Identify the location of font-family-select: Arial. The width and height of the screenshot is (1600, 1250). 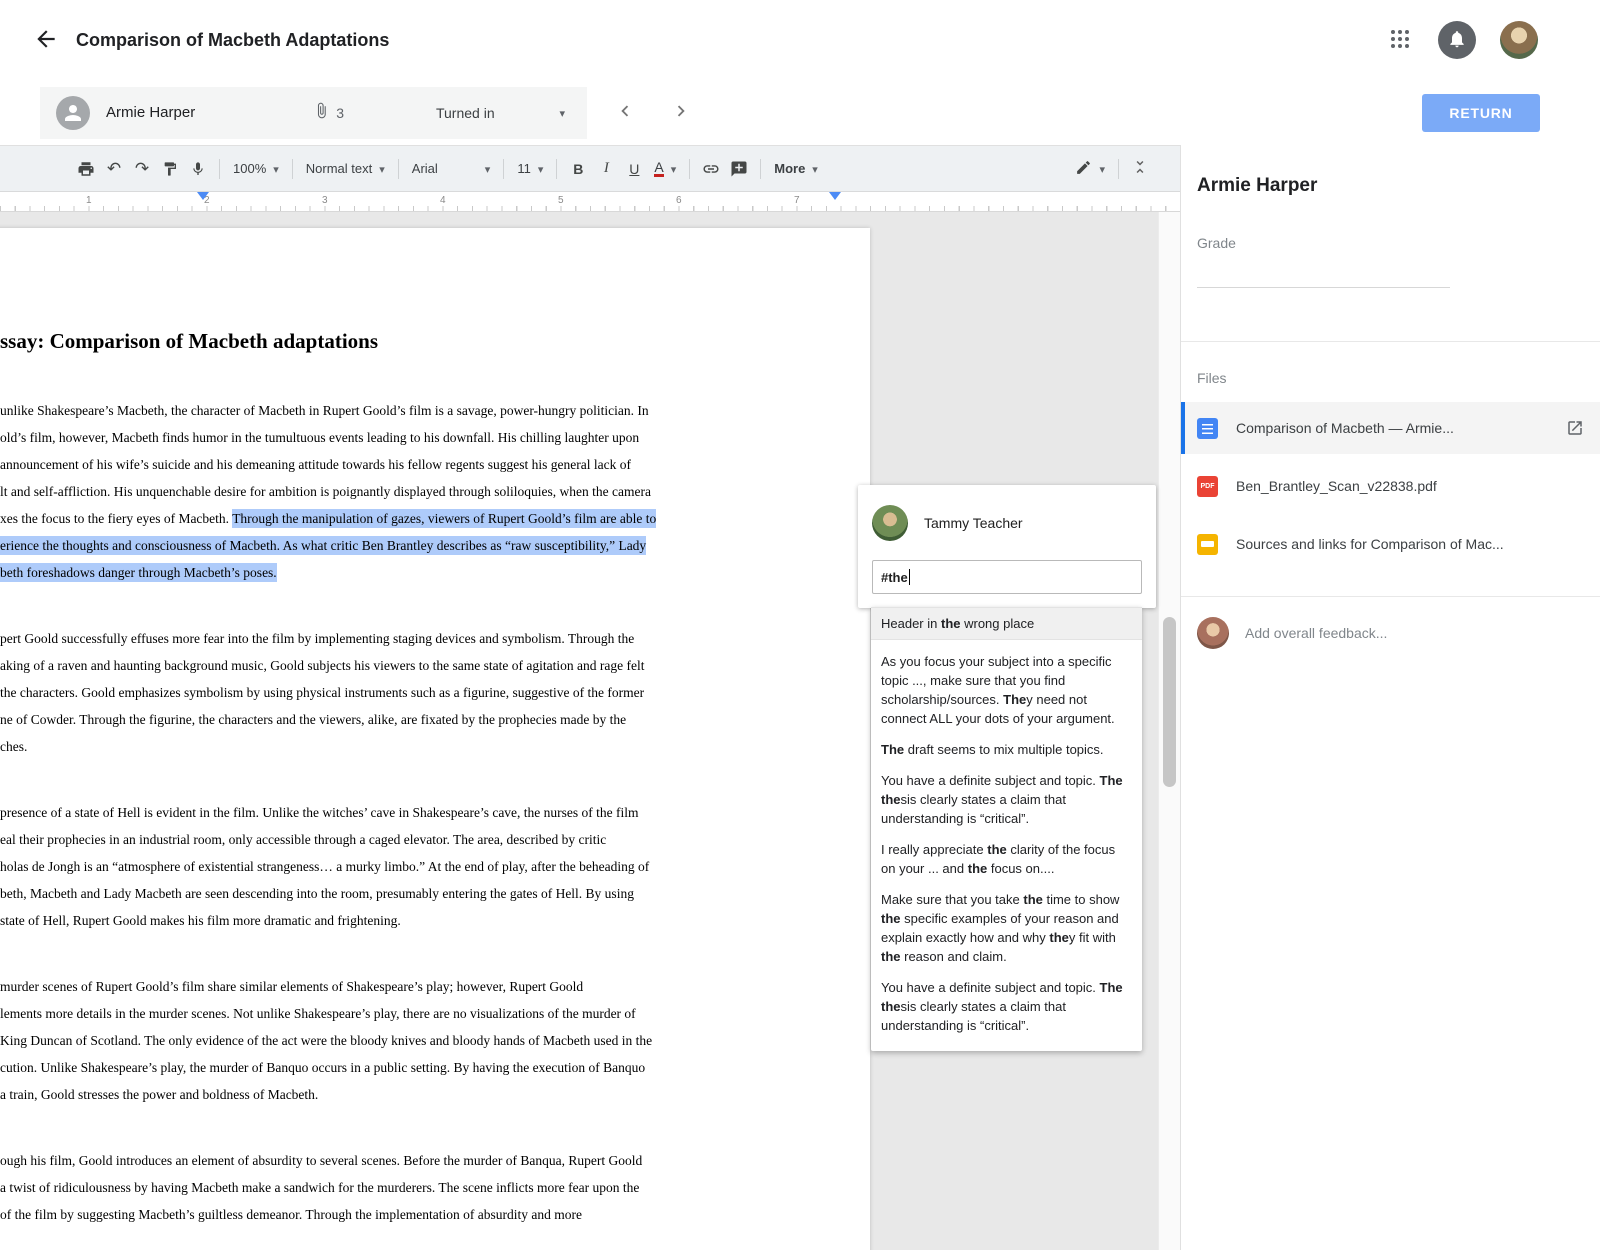
(451, 169).